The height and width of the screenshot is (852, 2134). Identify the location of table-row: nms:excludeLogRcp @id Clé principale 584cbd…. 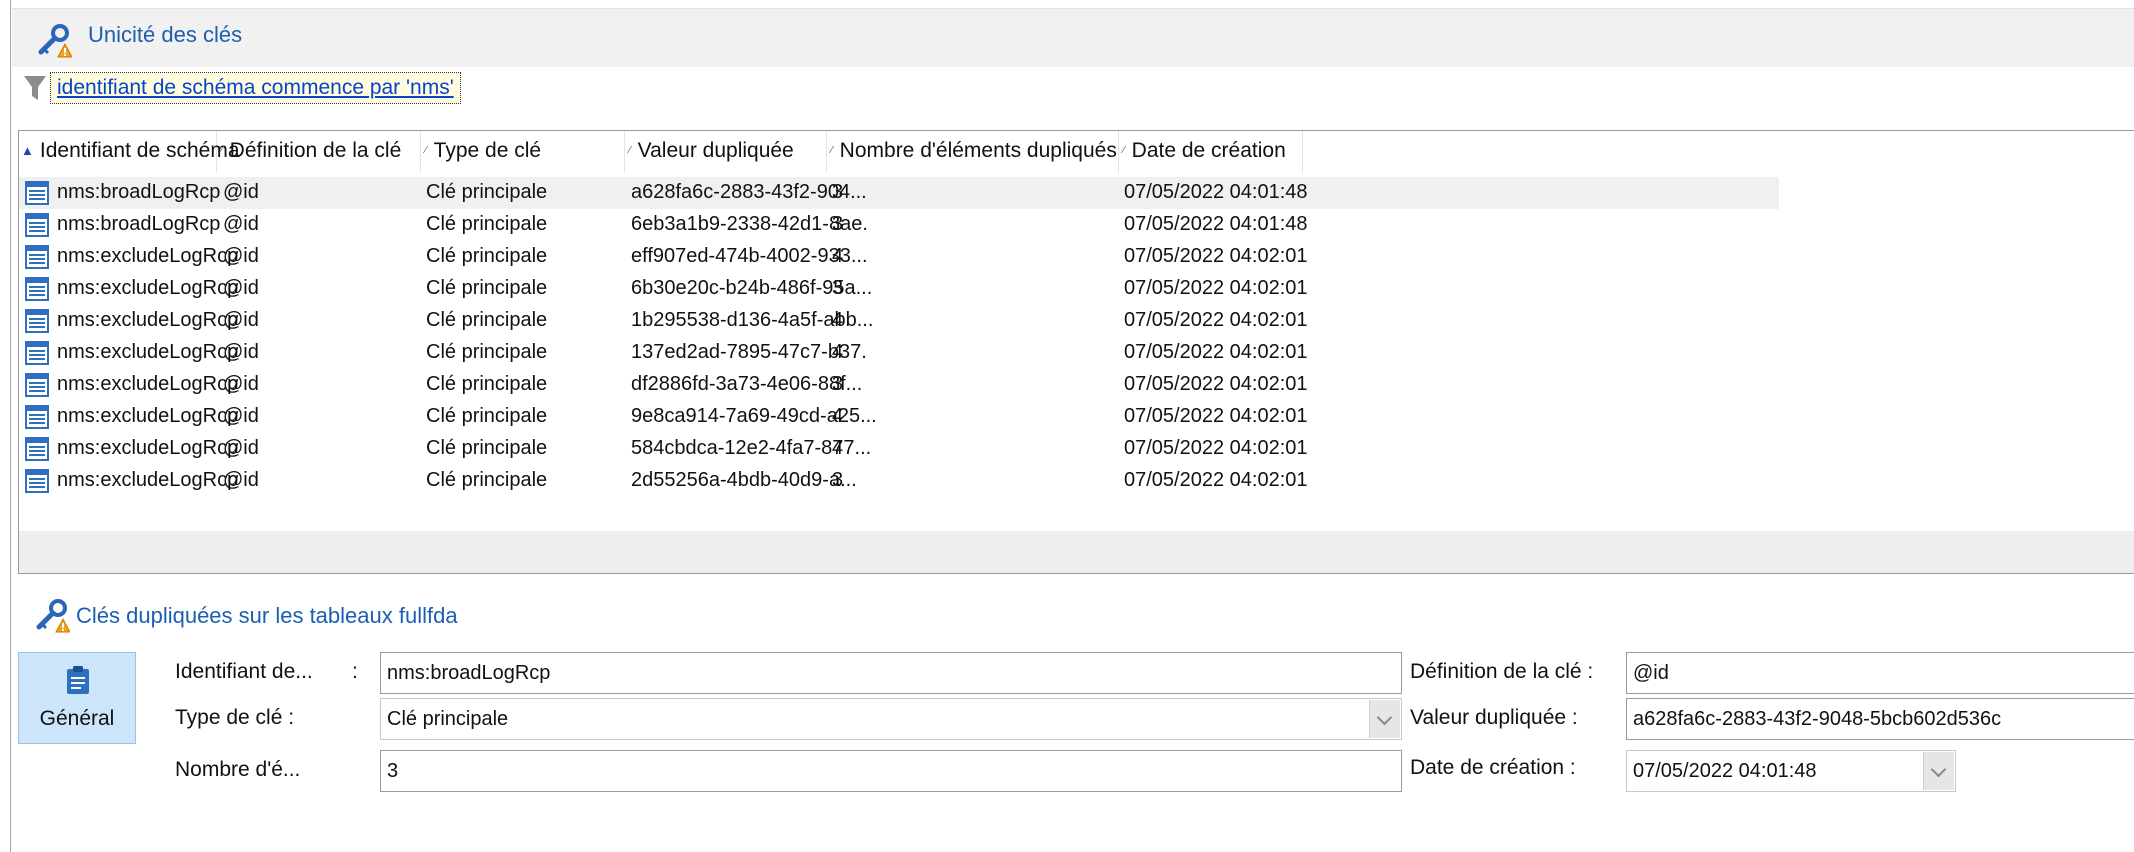
(899, 449).